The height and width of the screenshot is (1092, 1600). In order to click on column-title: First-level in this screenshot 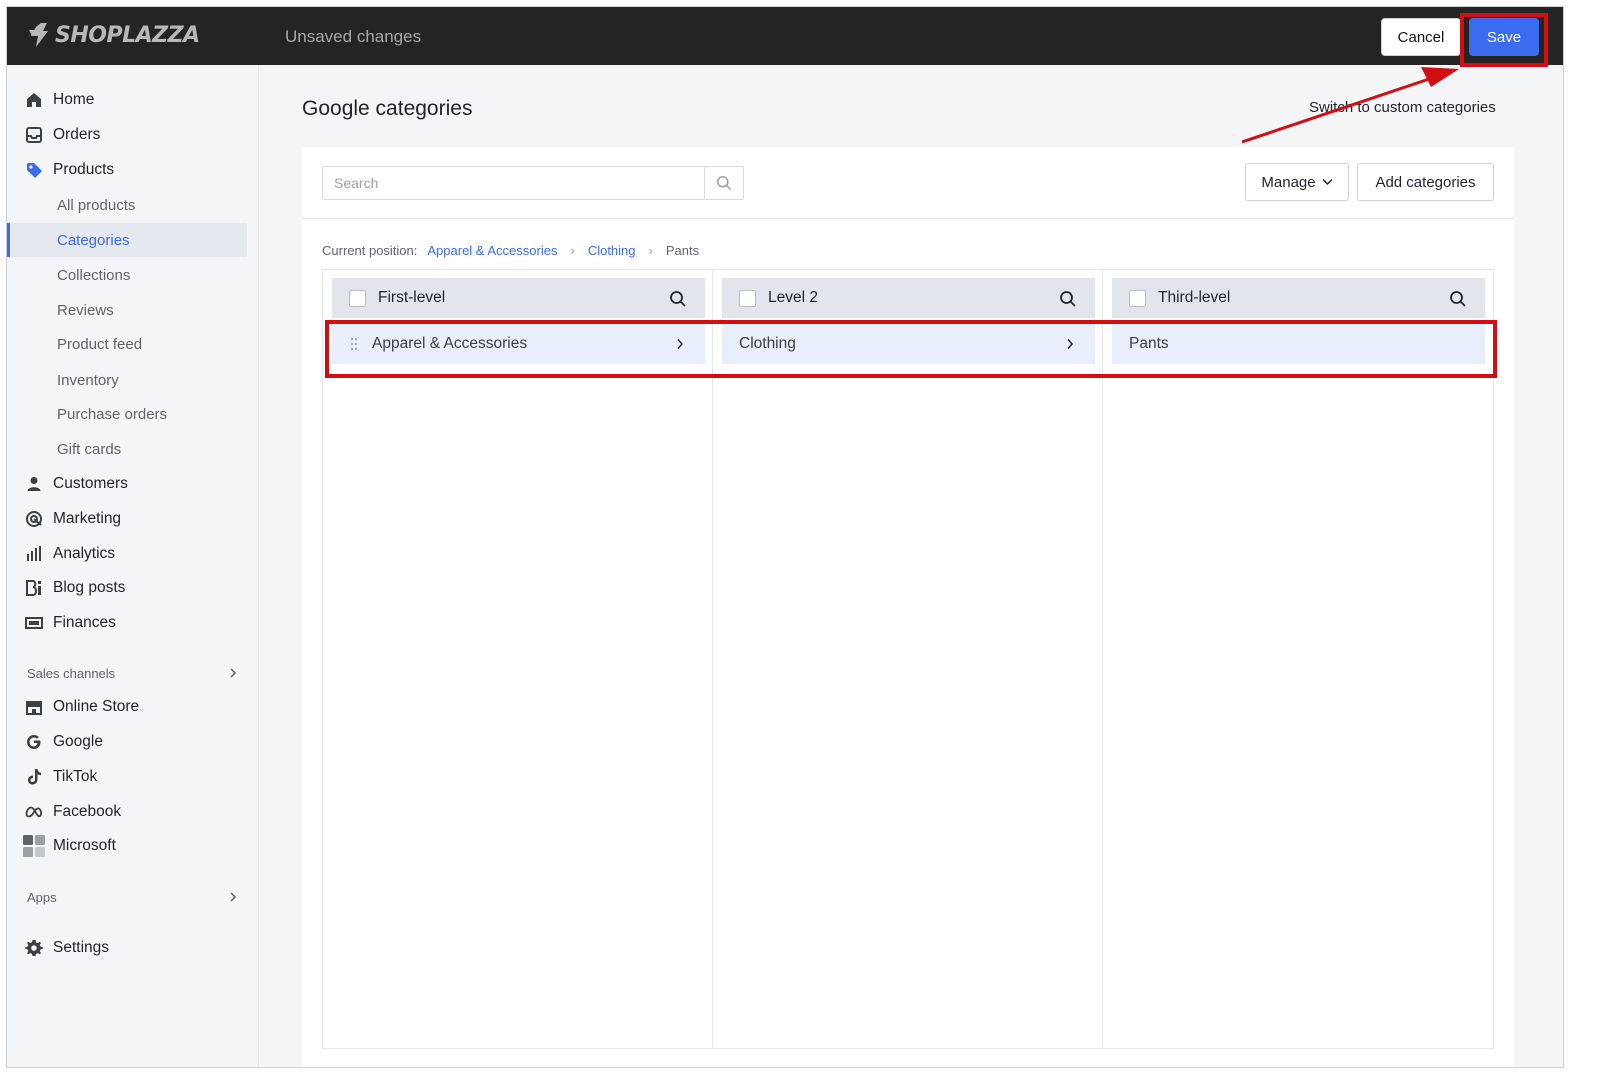, I will do `click(412, 297)`.